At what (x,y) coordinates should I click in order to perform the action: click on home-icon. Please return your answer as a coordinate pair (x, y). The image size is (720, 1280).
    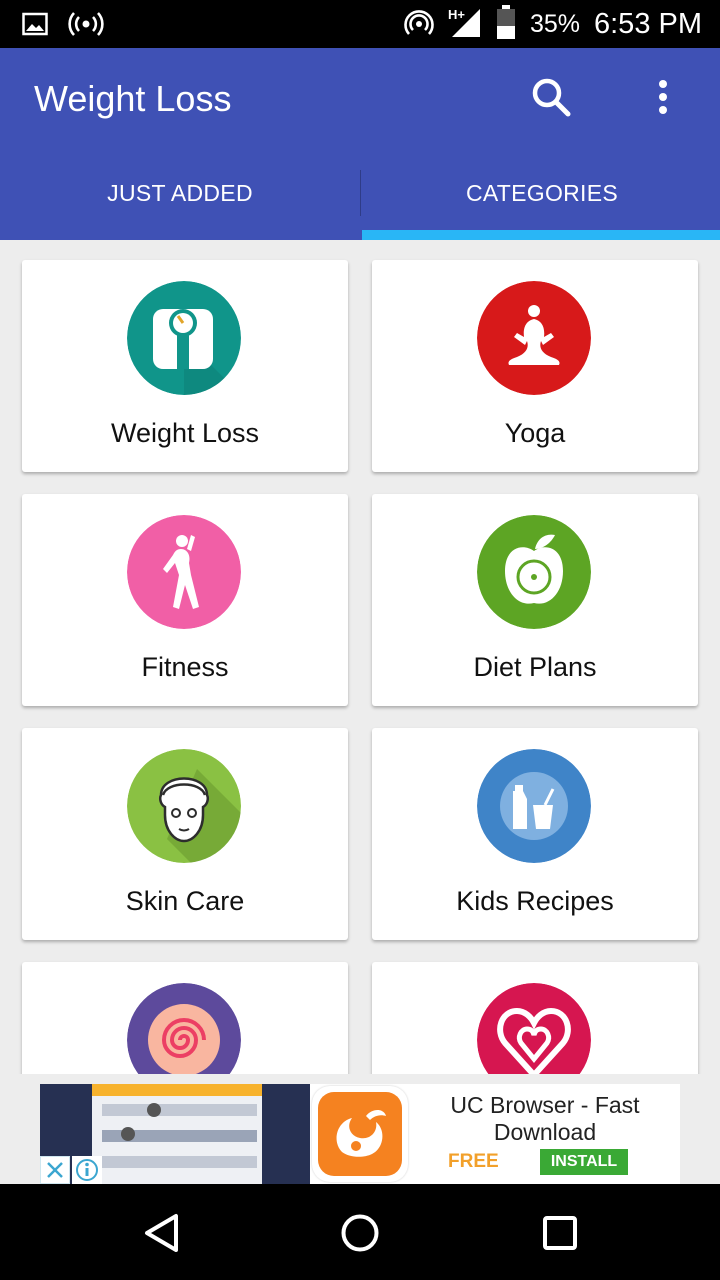
    Looking at the image, I should click on (360, 1238).